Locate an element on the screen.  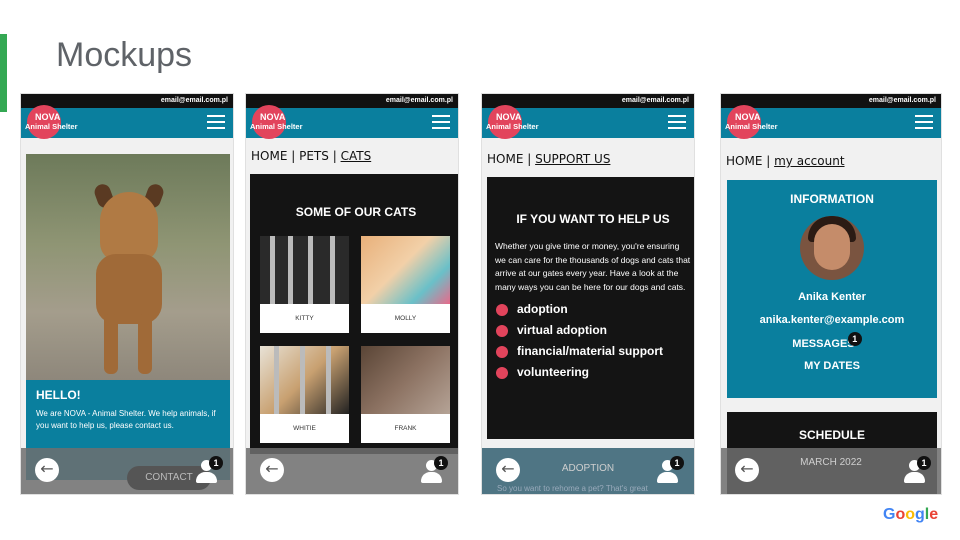
user-name: Anika Kenter is located at coordinates (832, 297).